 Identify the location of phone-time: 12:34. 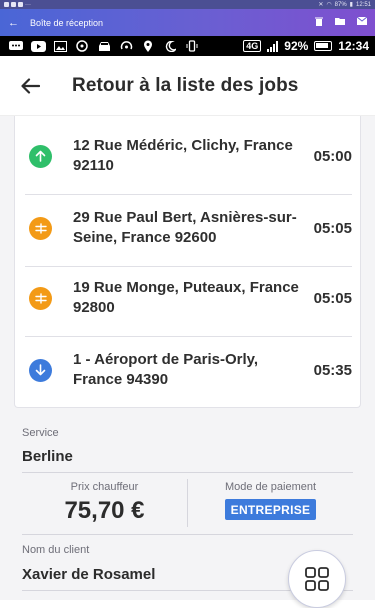
(353, 46).